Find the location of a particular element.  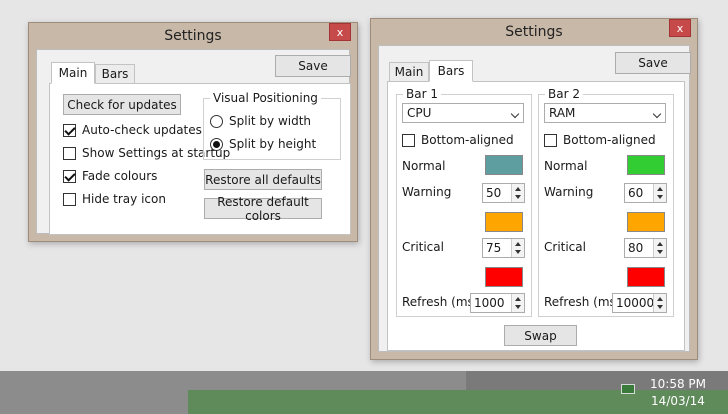

bar-2-source-select: RAM is located at coordinates (605, 113).